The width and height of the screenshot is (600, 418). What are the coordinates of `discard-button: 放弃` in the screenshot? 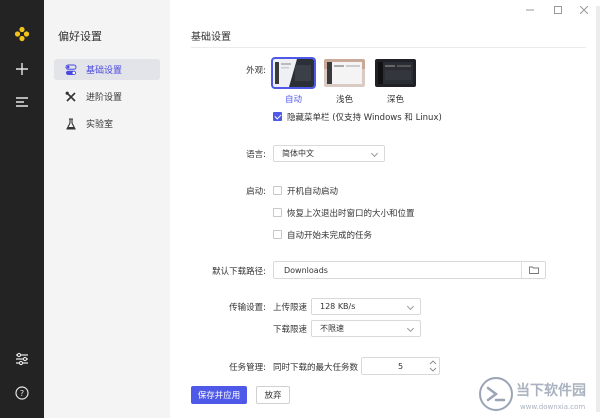 It's located at (273, 395).